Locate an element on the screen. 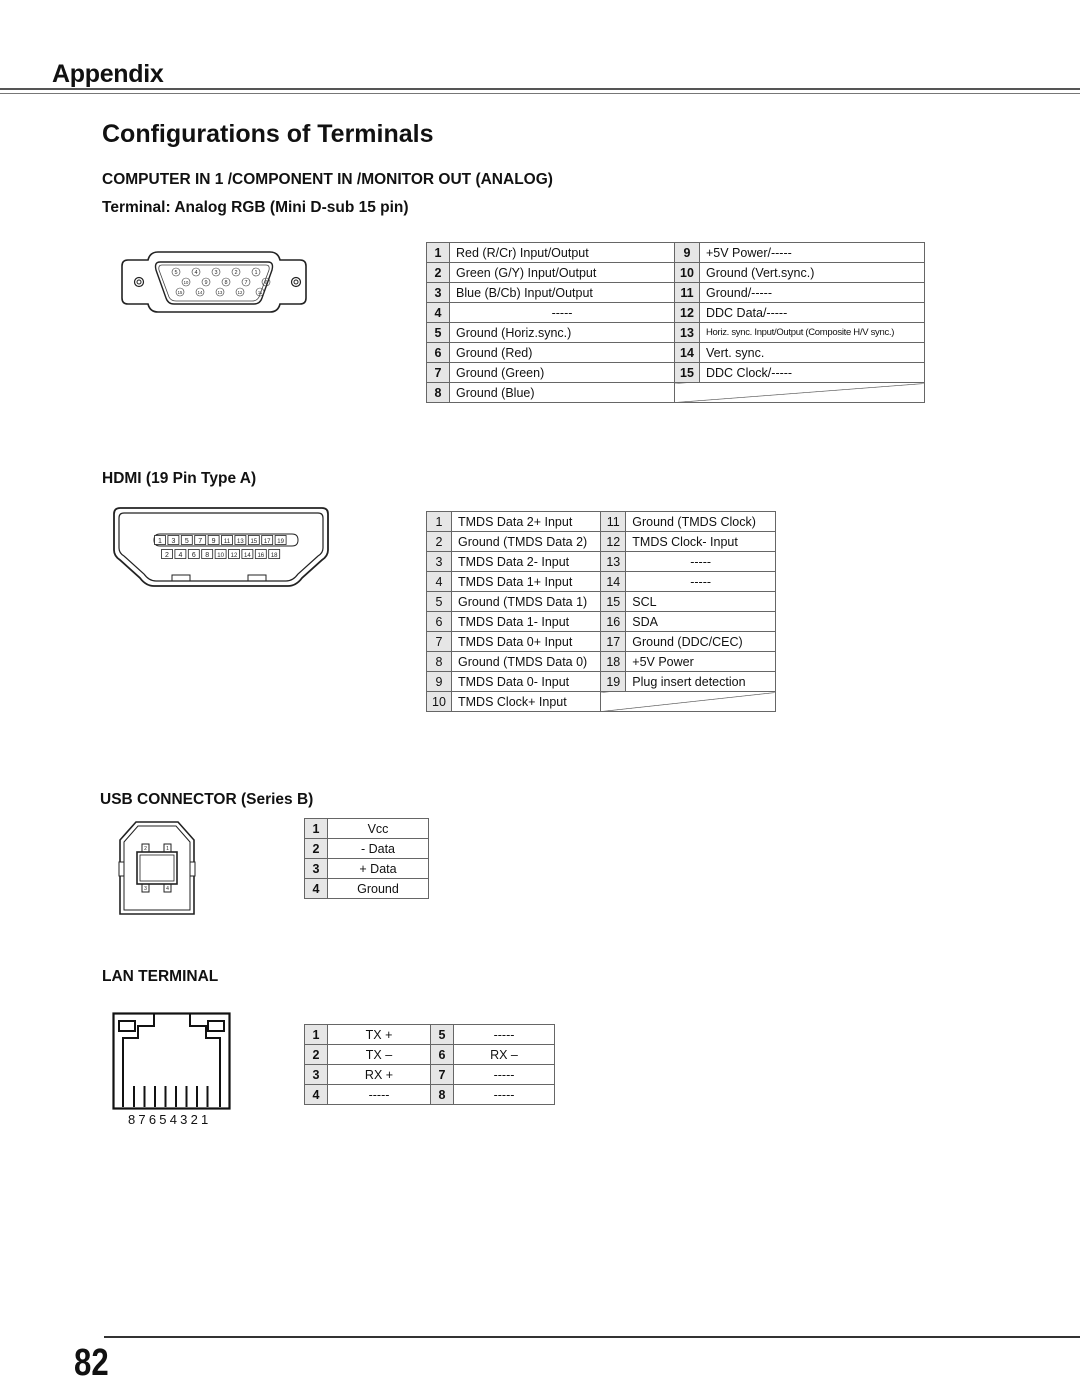 This screenshot has height=1397, width=1080. table-row: 4 Ground is located at coordinates (366, 888).